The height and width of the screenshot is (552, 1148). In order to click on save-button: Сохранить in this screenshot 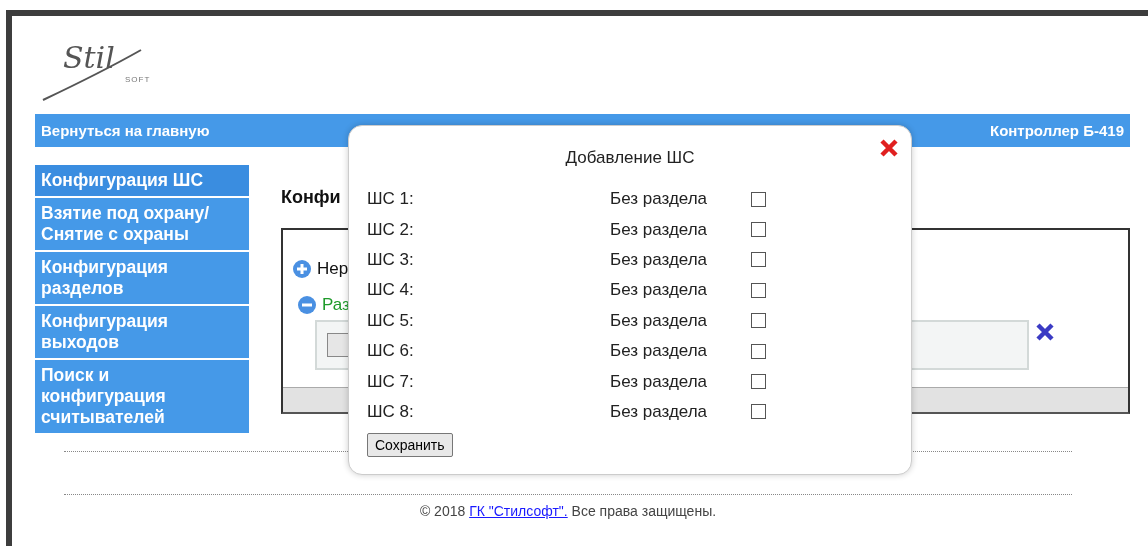, I will do `click(410, 445)`.